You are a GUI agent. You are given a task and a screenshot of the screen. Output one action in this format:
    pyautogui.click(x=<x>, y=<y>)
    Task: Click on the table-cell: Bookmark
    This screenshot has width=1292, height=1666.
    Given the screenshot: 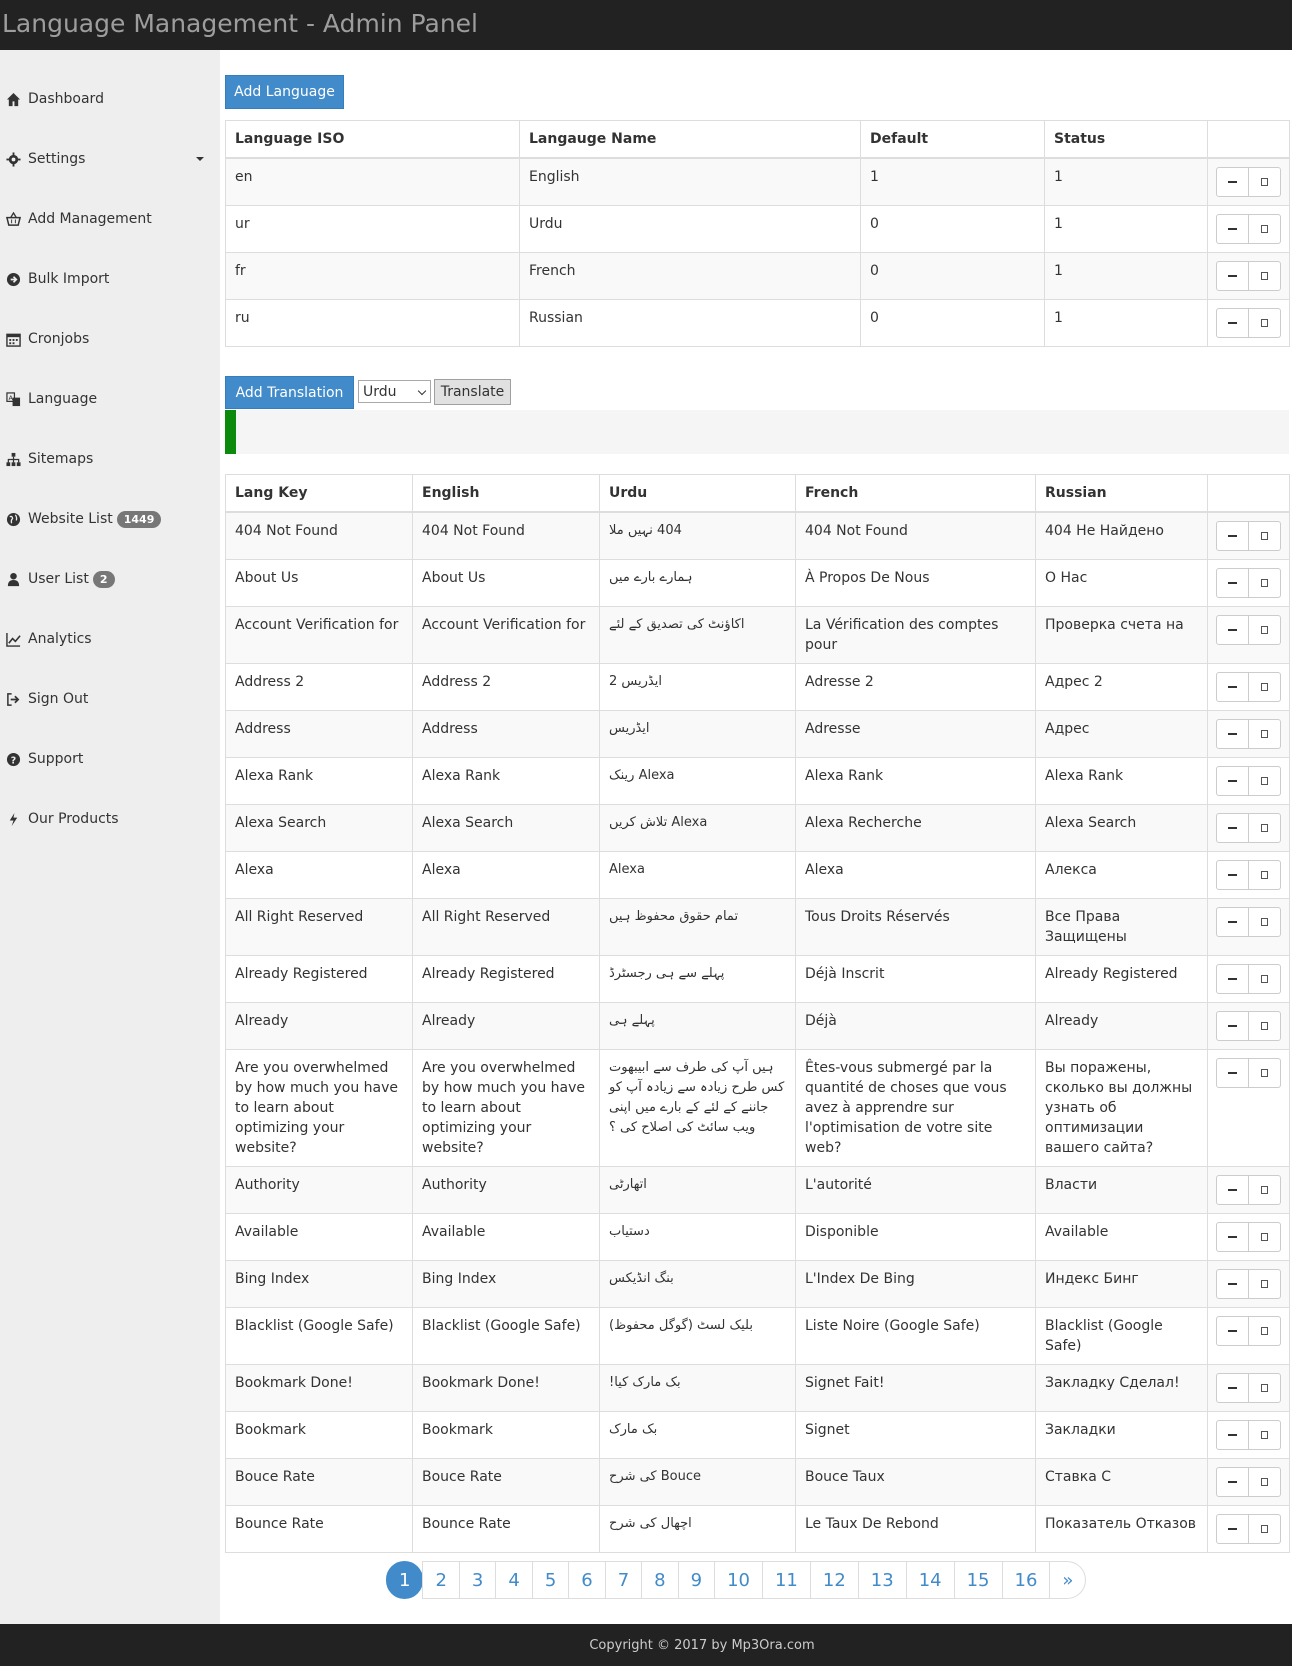 What is the action you would take?
    pyautogui.click(x=506, y=1434)
    